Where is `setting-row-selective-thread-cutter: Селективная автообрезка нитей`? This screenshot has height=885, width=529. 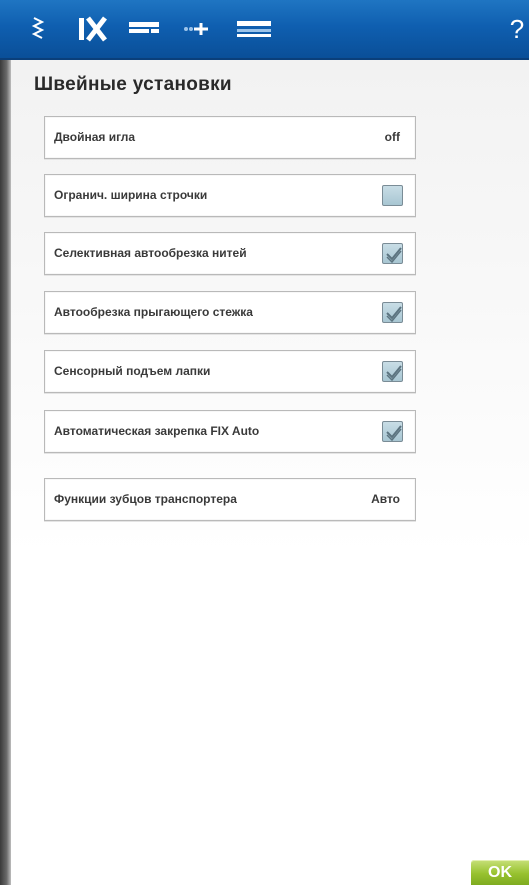
setting-row-selective-thread-cutter: Селективная автообрезка нитей is located at coordinates (230, 253).